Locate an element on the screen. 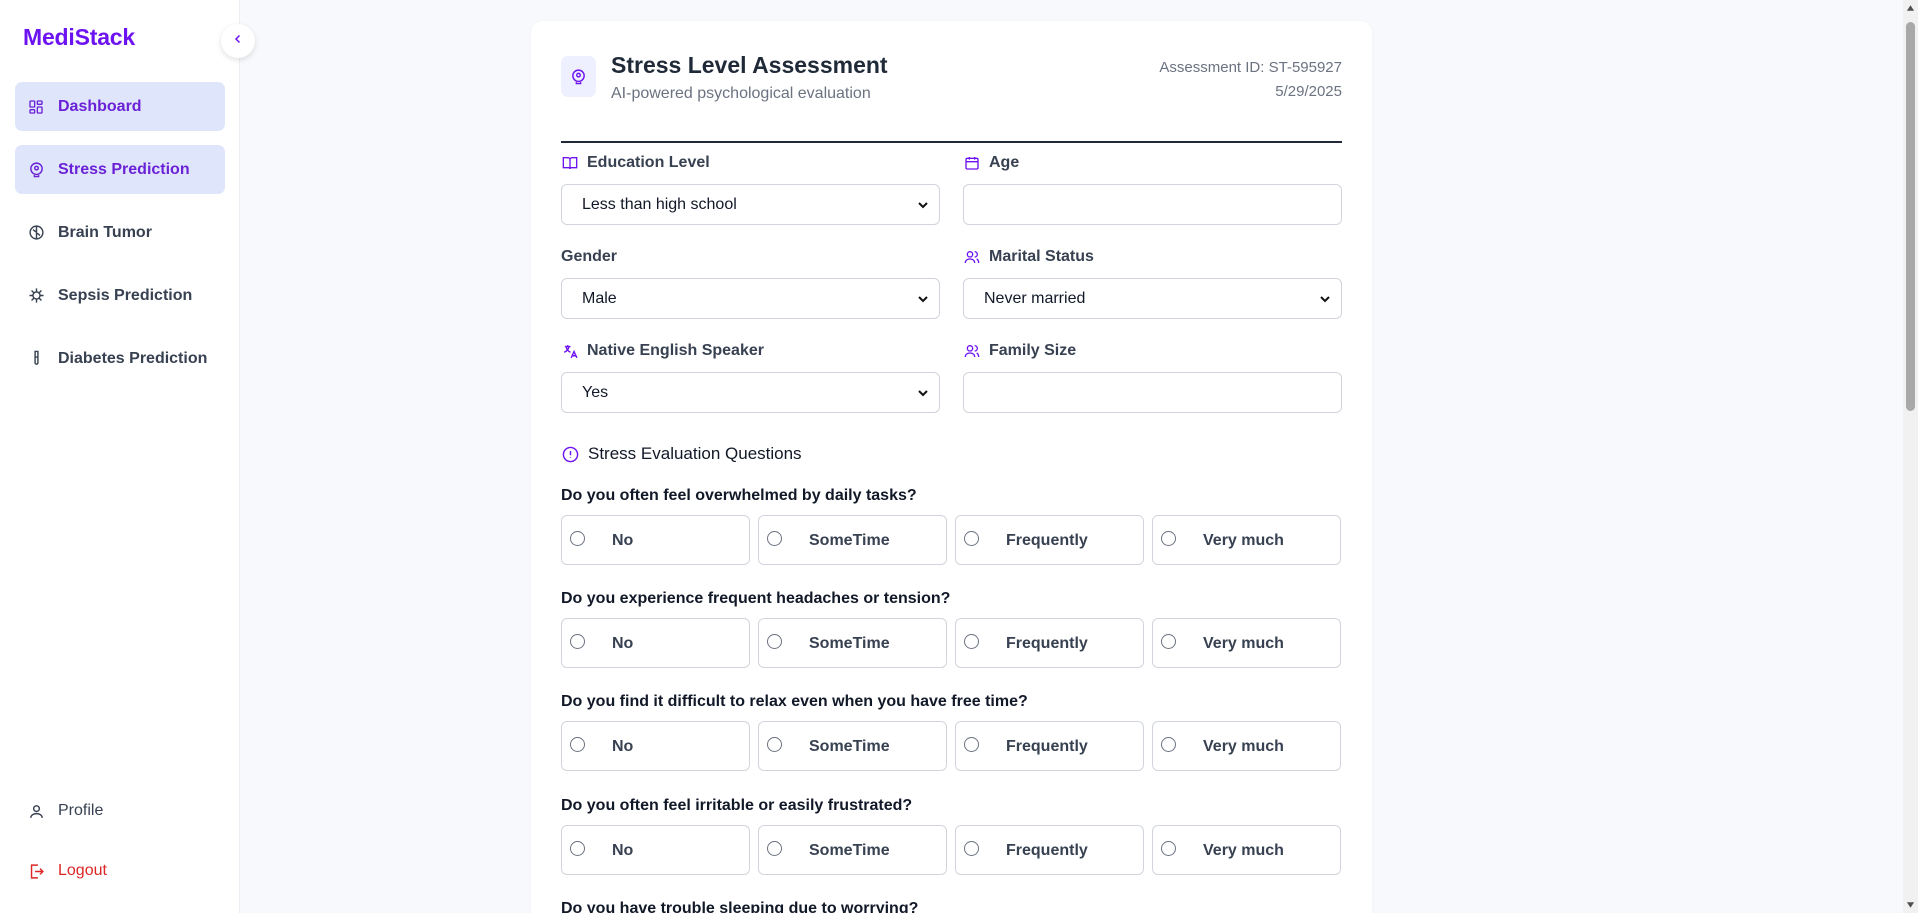 The width and height of the screenshot is (1918, 913). gender-label: Gender is located at coordinates (589, 256).